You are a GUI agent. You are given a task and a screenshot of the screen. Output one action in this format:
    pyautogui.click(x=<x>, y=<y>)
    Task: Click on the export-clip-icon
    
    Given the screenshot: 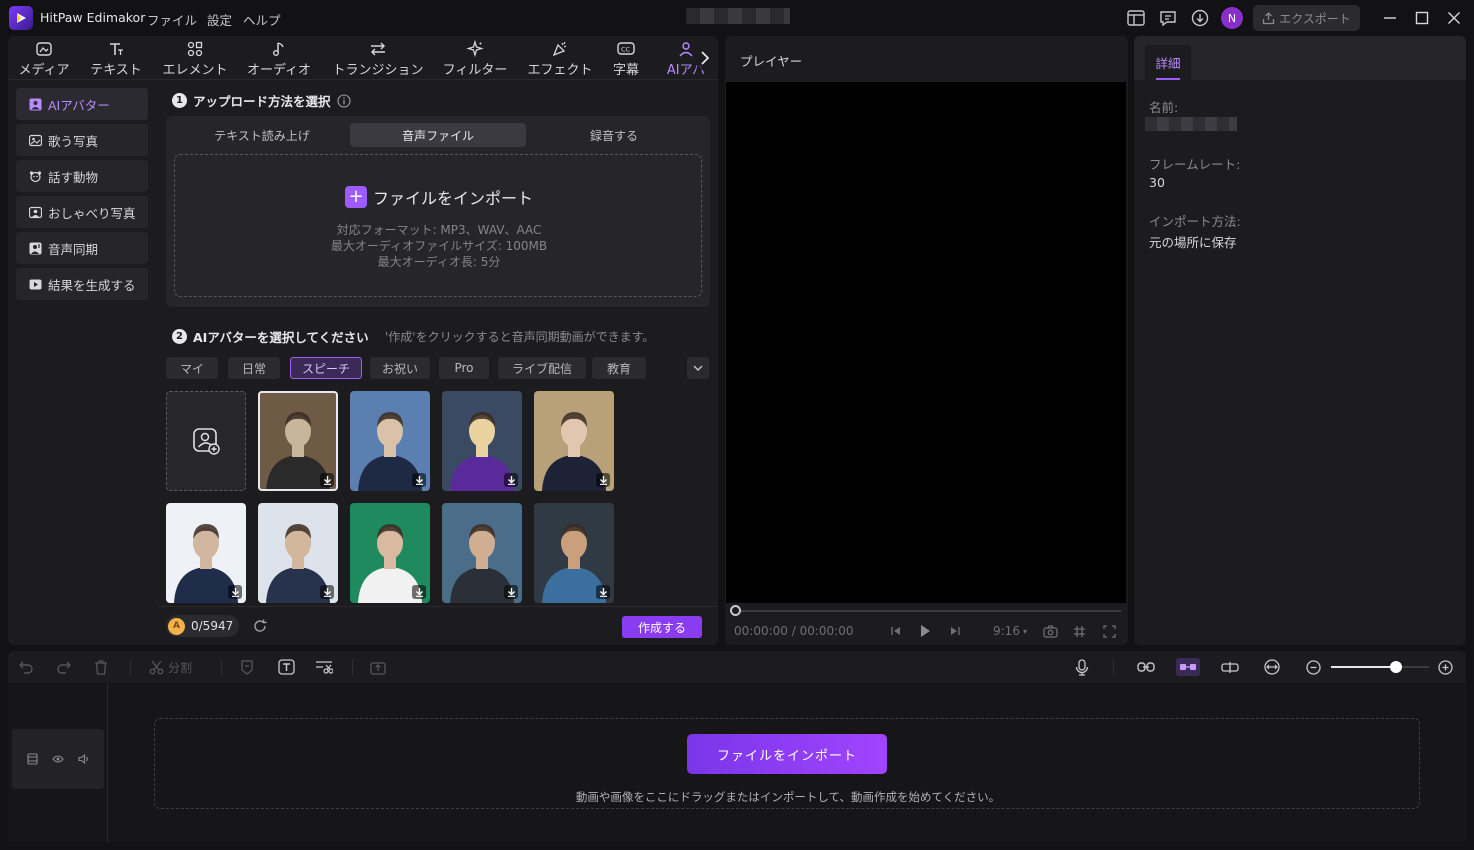 What is the action you would take?
    pyautogui.click(x=378, y=667)
    